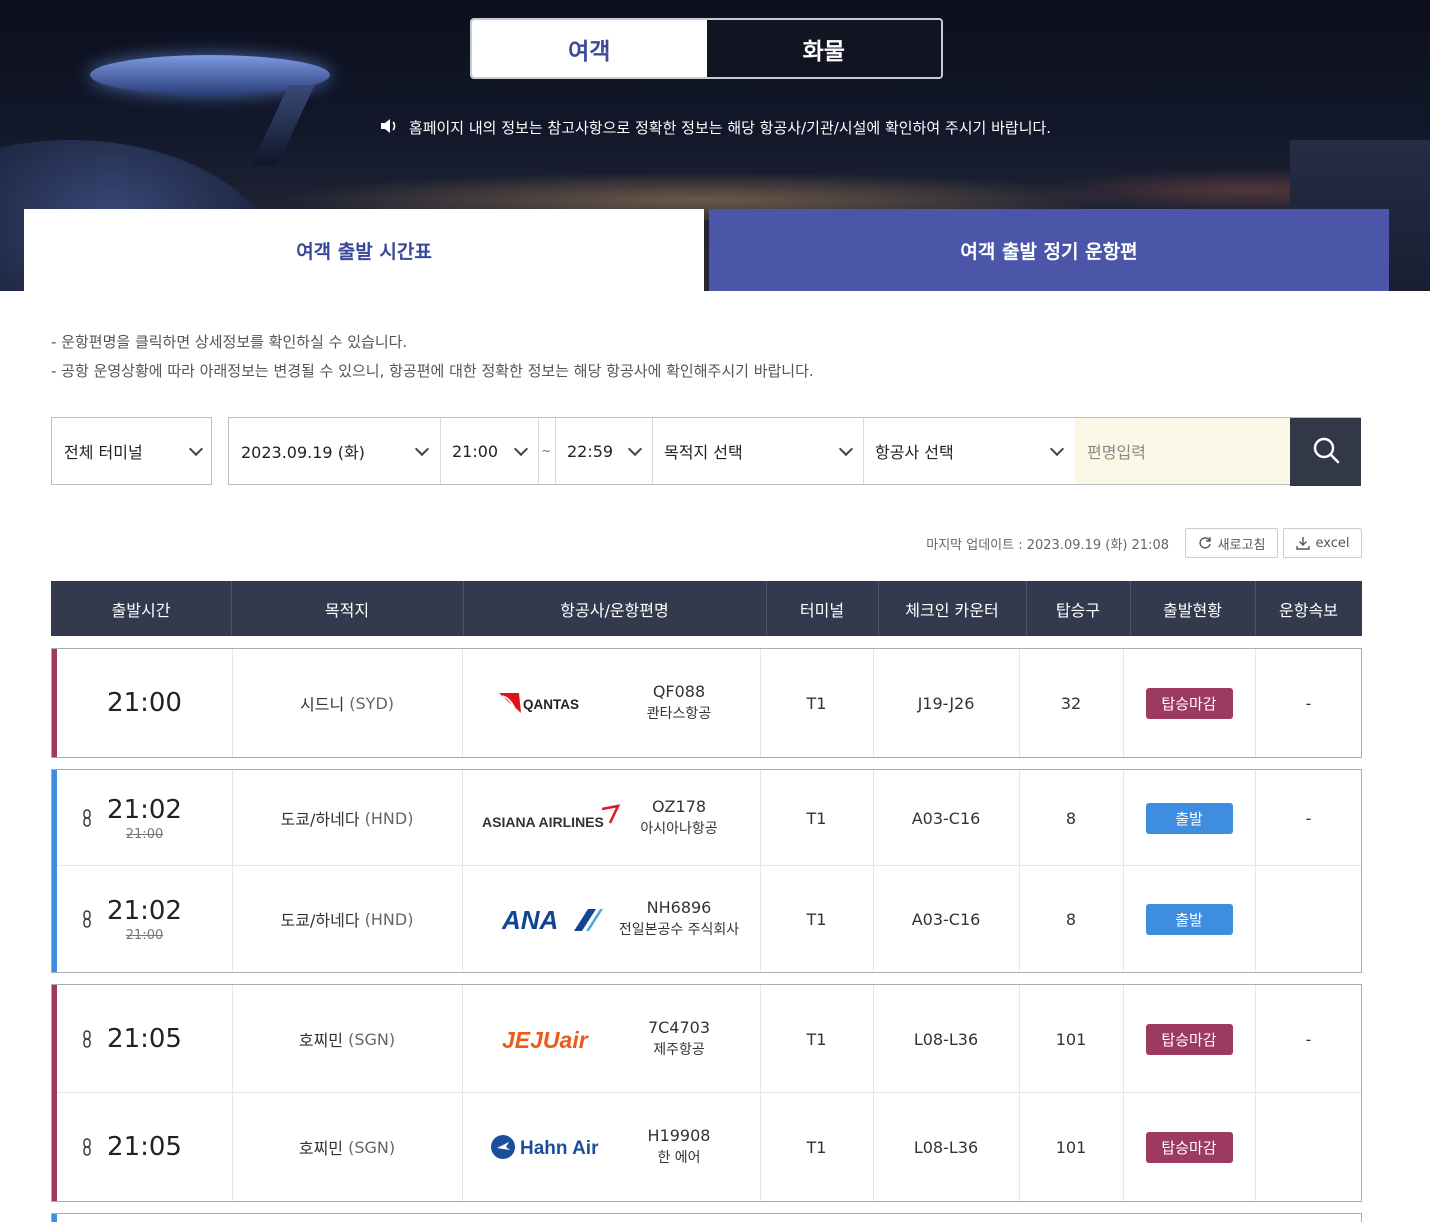  Describe the element at coordinates (968, 451) in the screenshot. I see `airline-select: 항공사 선택` at that location.